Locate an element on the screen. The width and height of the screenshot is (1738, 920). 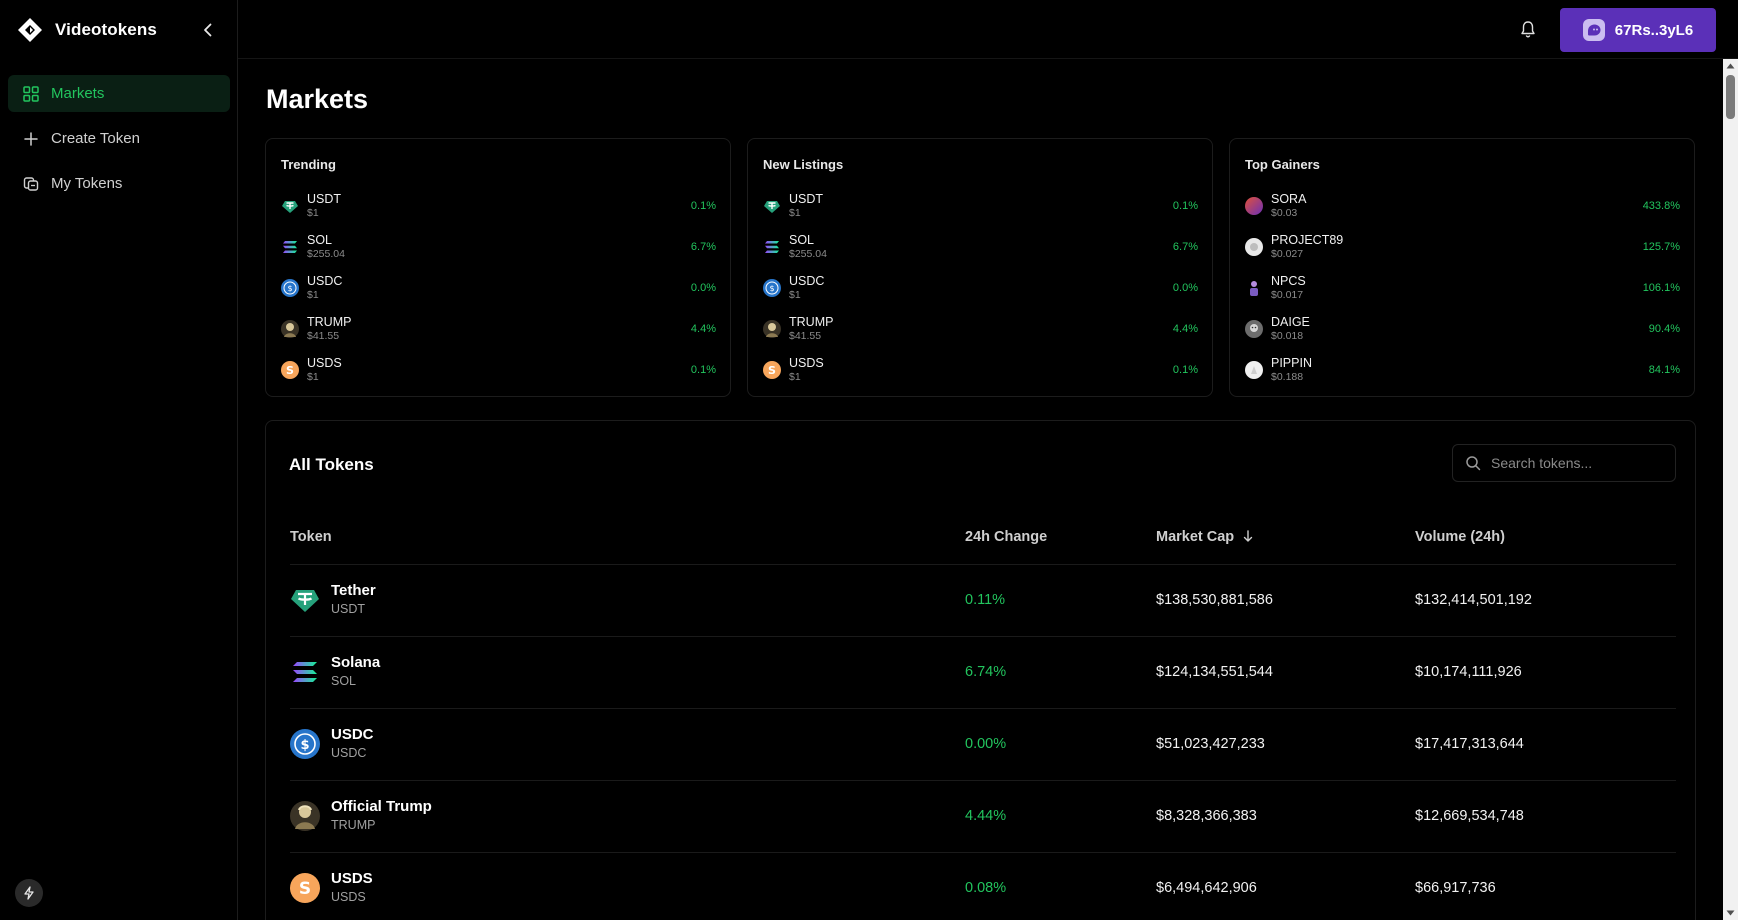
token-change: 0.11% is located at coordinates (985, 600).